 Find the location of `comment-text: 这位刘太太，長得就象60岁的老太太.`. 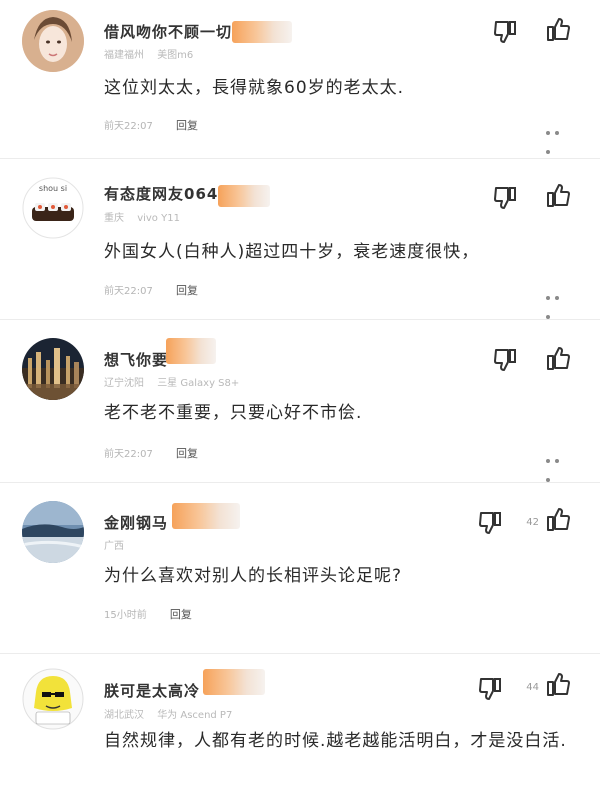

comment-text: 这位刘太太，長得就象60岁的老太太. is located at coordinates (254, 88).